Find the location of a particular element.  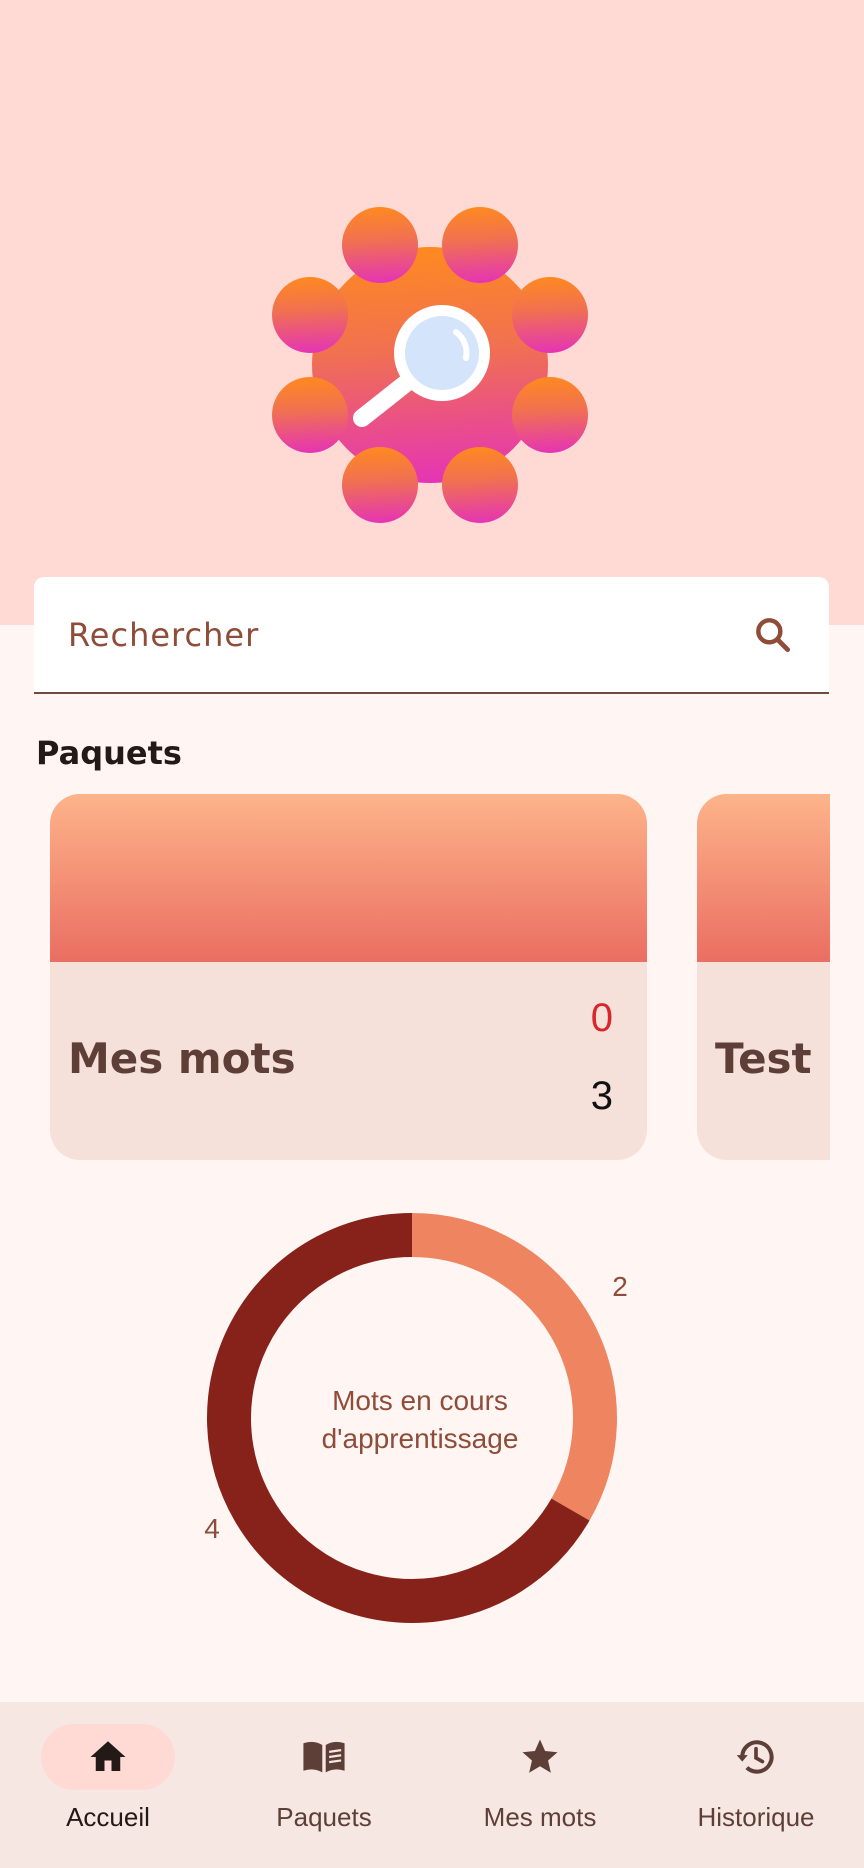

star-icon is located at coordinates (540, 1756).